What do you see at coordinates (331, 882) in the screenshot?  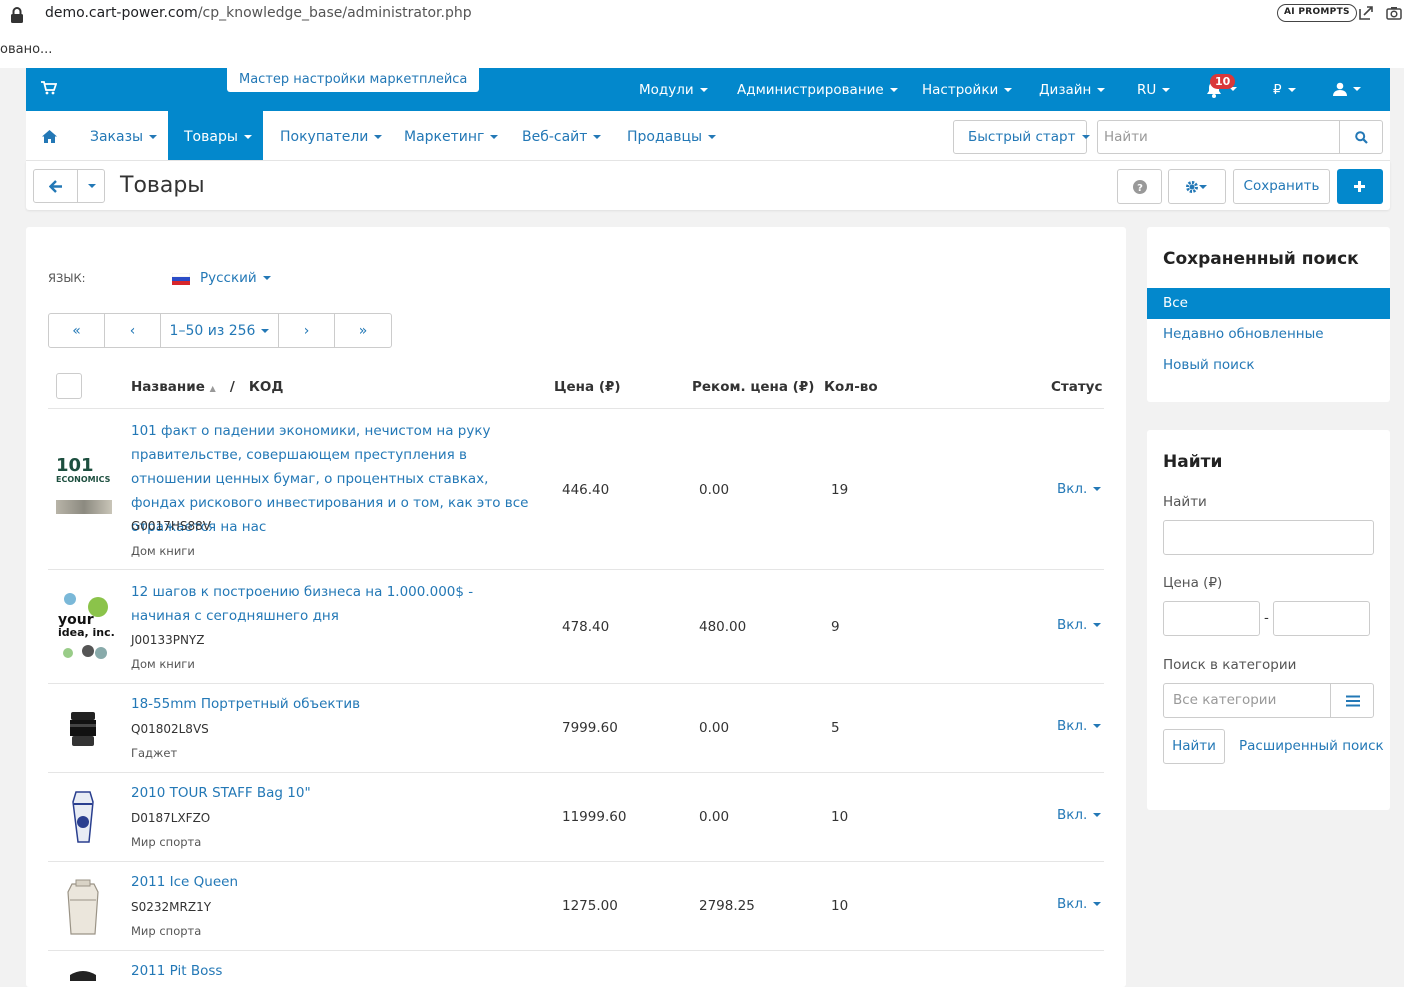 I see `product-name-link: 2011 Ice Queen` at bounding box center [331, 882].